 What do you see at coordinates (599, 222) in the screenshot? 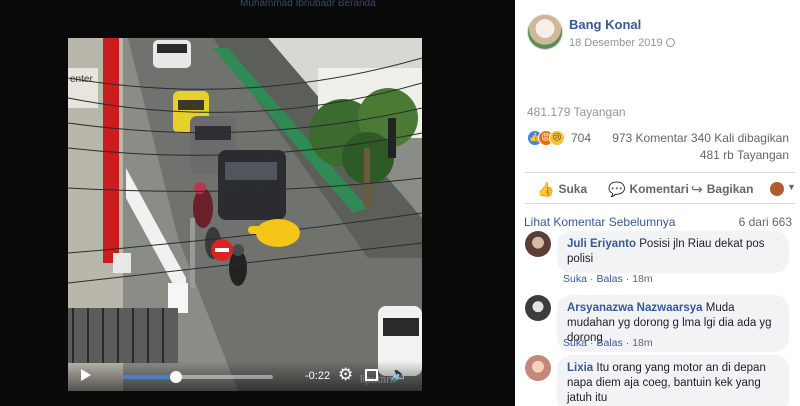
I see `view-previous-comments-link: Lihat Komentar Sebelumnya` at bounding box center [599, 222].